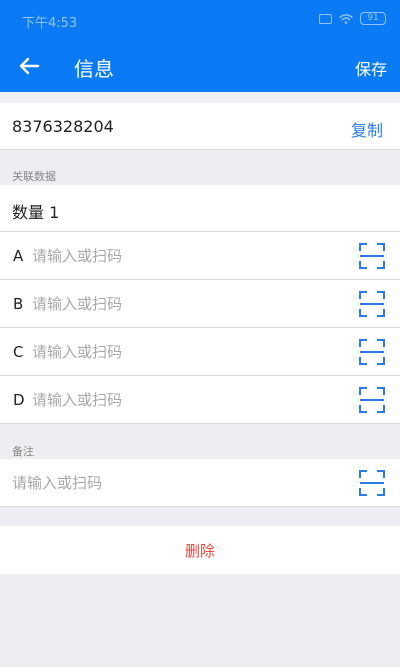 The image size is (400, 667). Describe the element at coordinates (200, 126) in the screenshot. I see `record-code-row: 8376328204 复制` at that location.